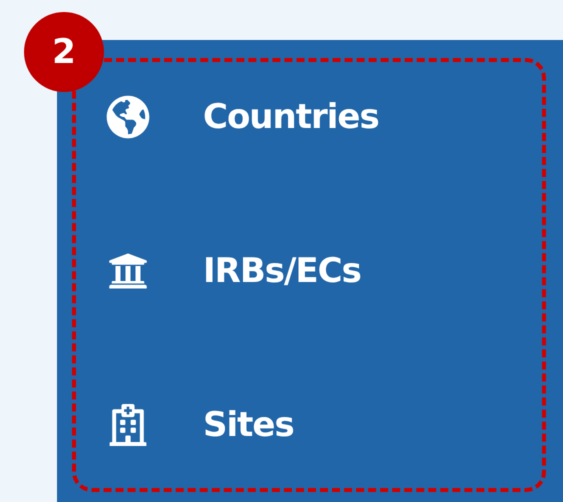  I want to click on globe-icon, so click(128, 117).